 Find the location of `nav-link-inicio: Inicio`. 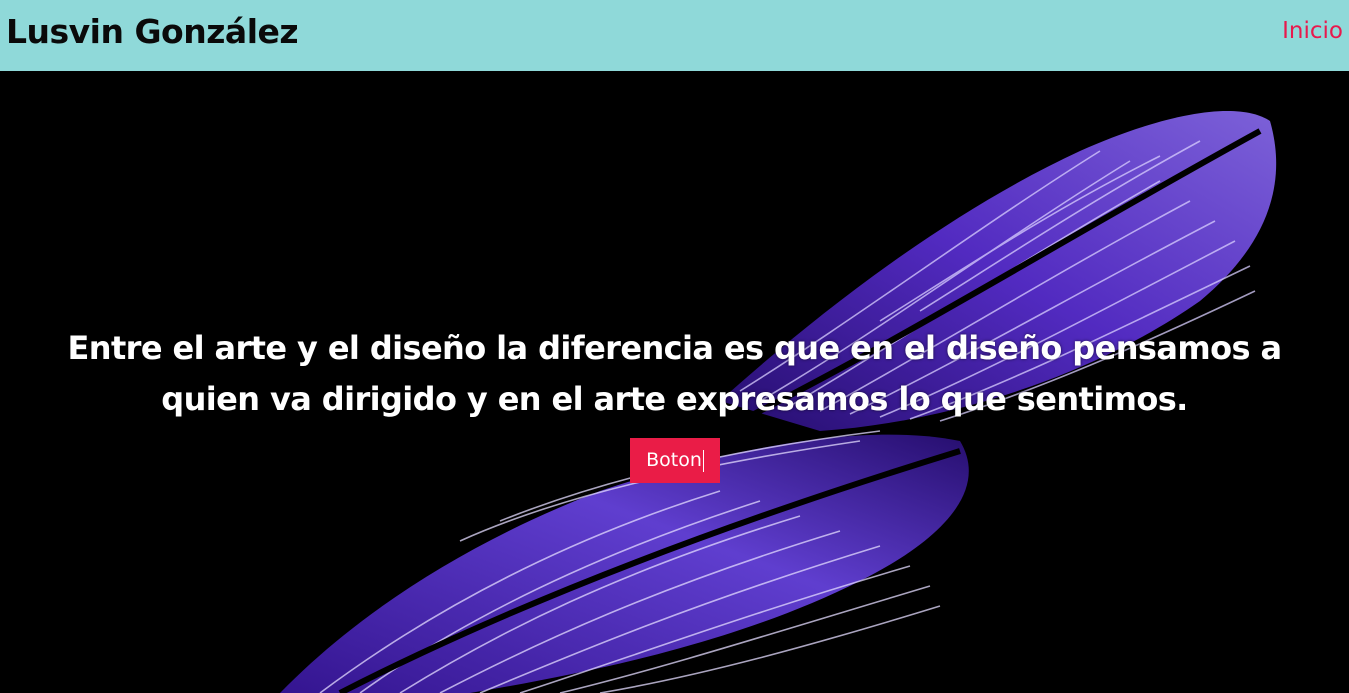

nav-link-inicio: Inicio is located at coordinates (1312, 31).